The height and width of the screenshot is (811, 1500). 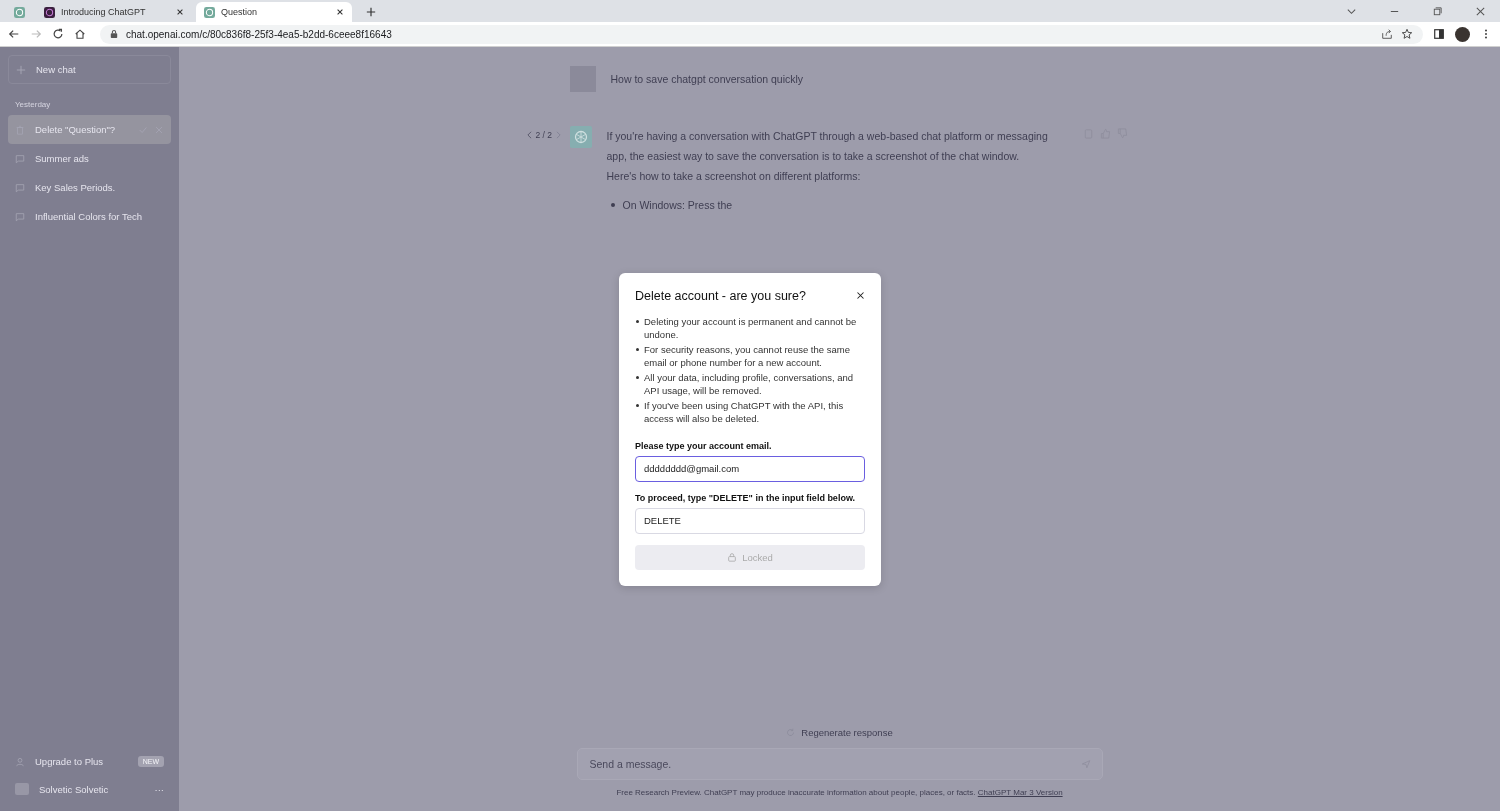 What do you see at coordinates (20, 761) in the screenshot?
I see `person-icon` at bounding box center [20, 761].